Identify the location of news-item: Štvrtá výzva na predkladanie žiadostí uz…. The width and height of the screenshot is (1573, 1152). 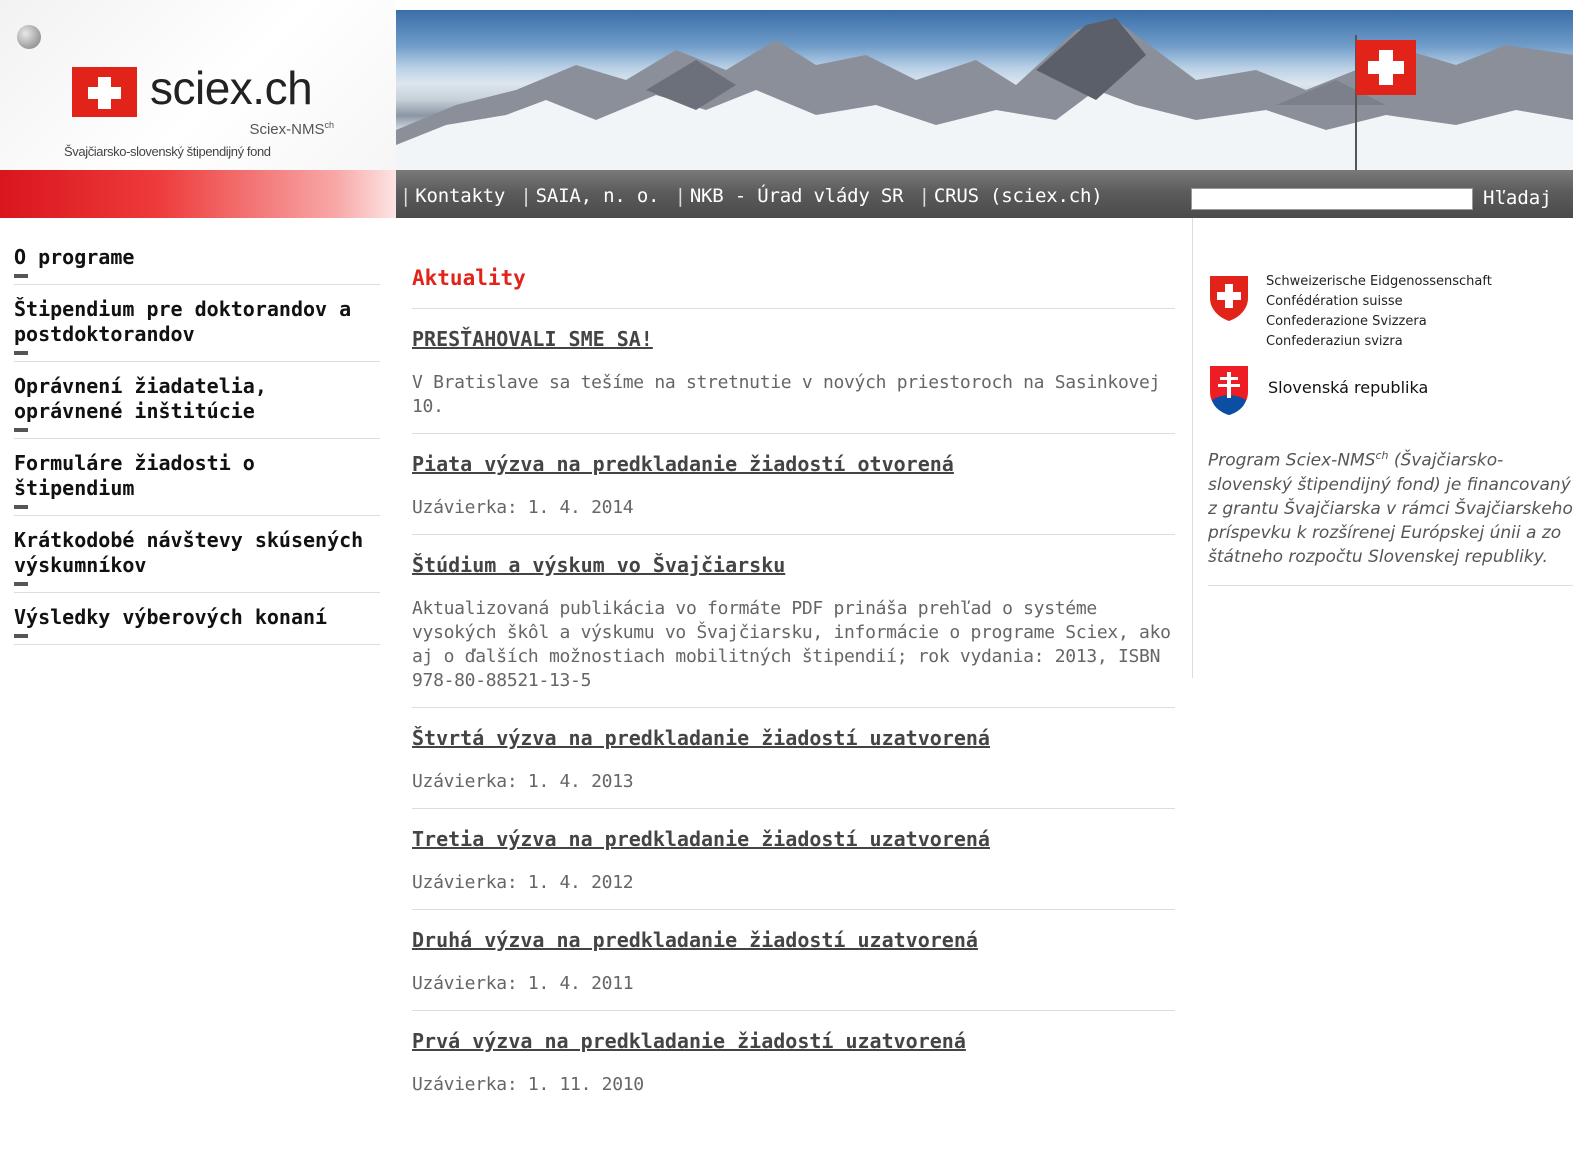
(793, 767).